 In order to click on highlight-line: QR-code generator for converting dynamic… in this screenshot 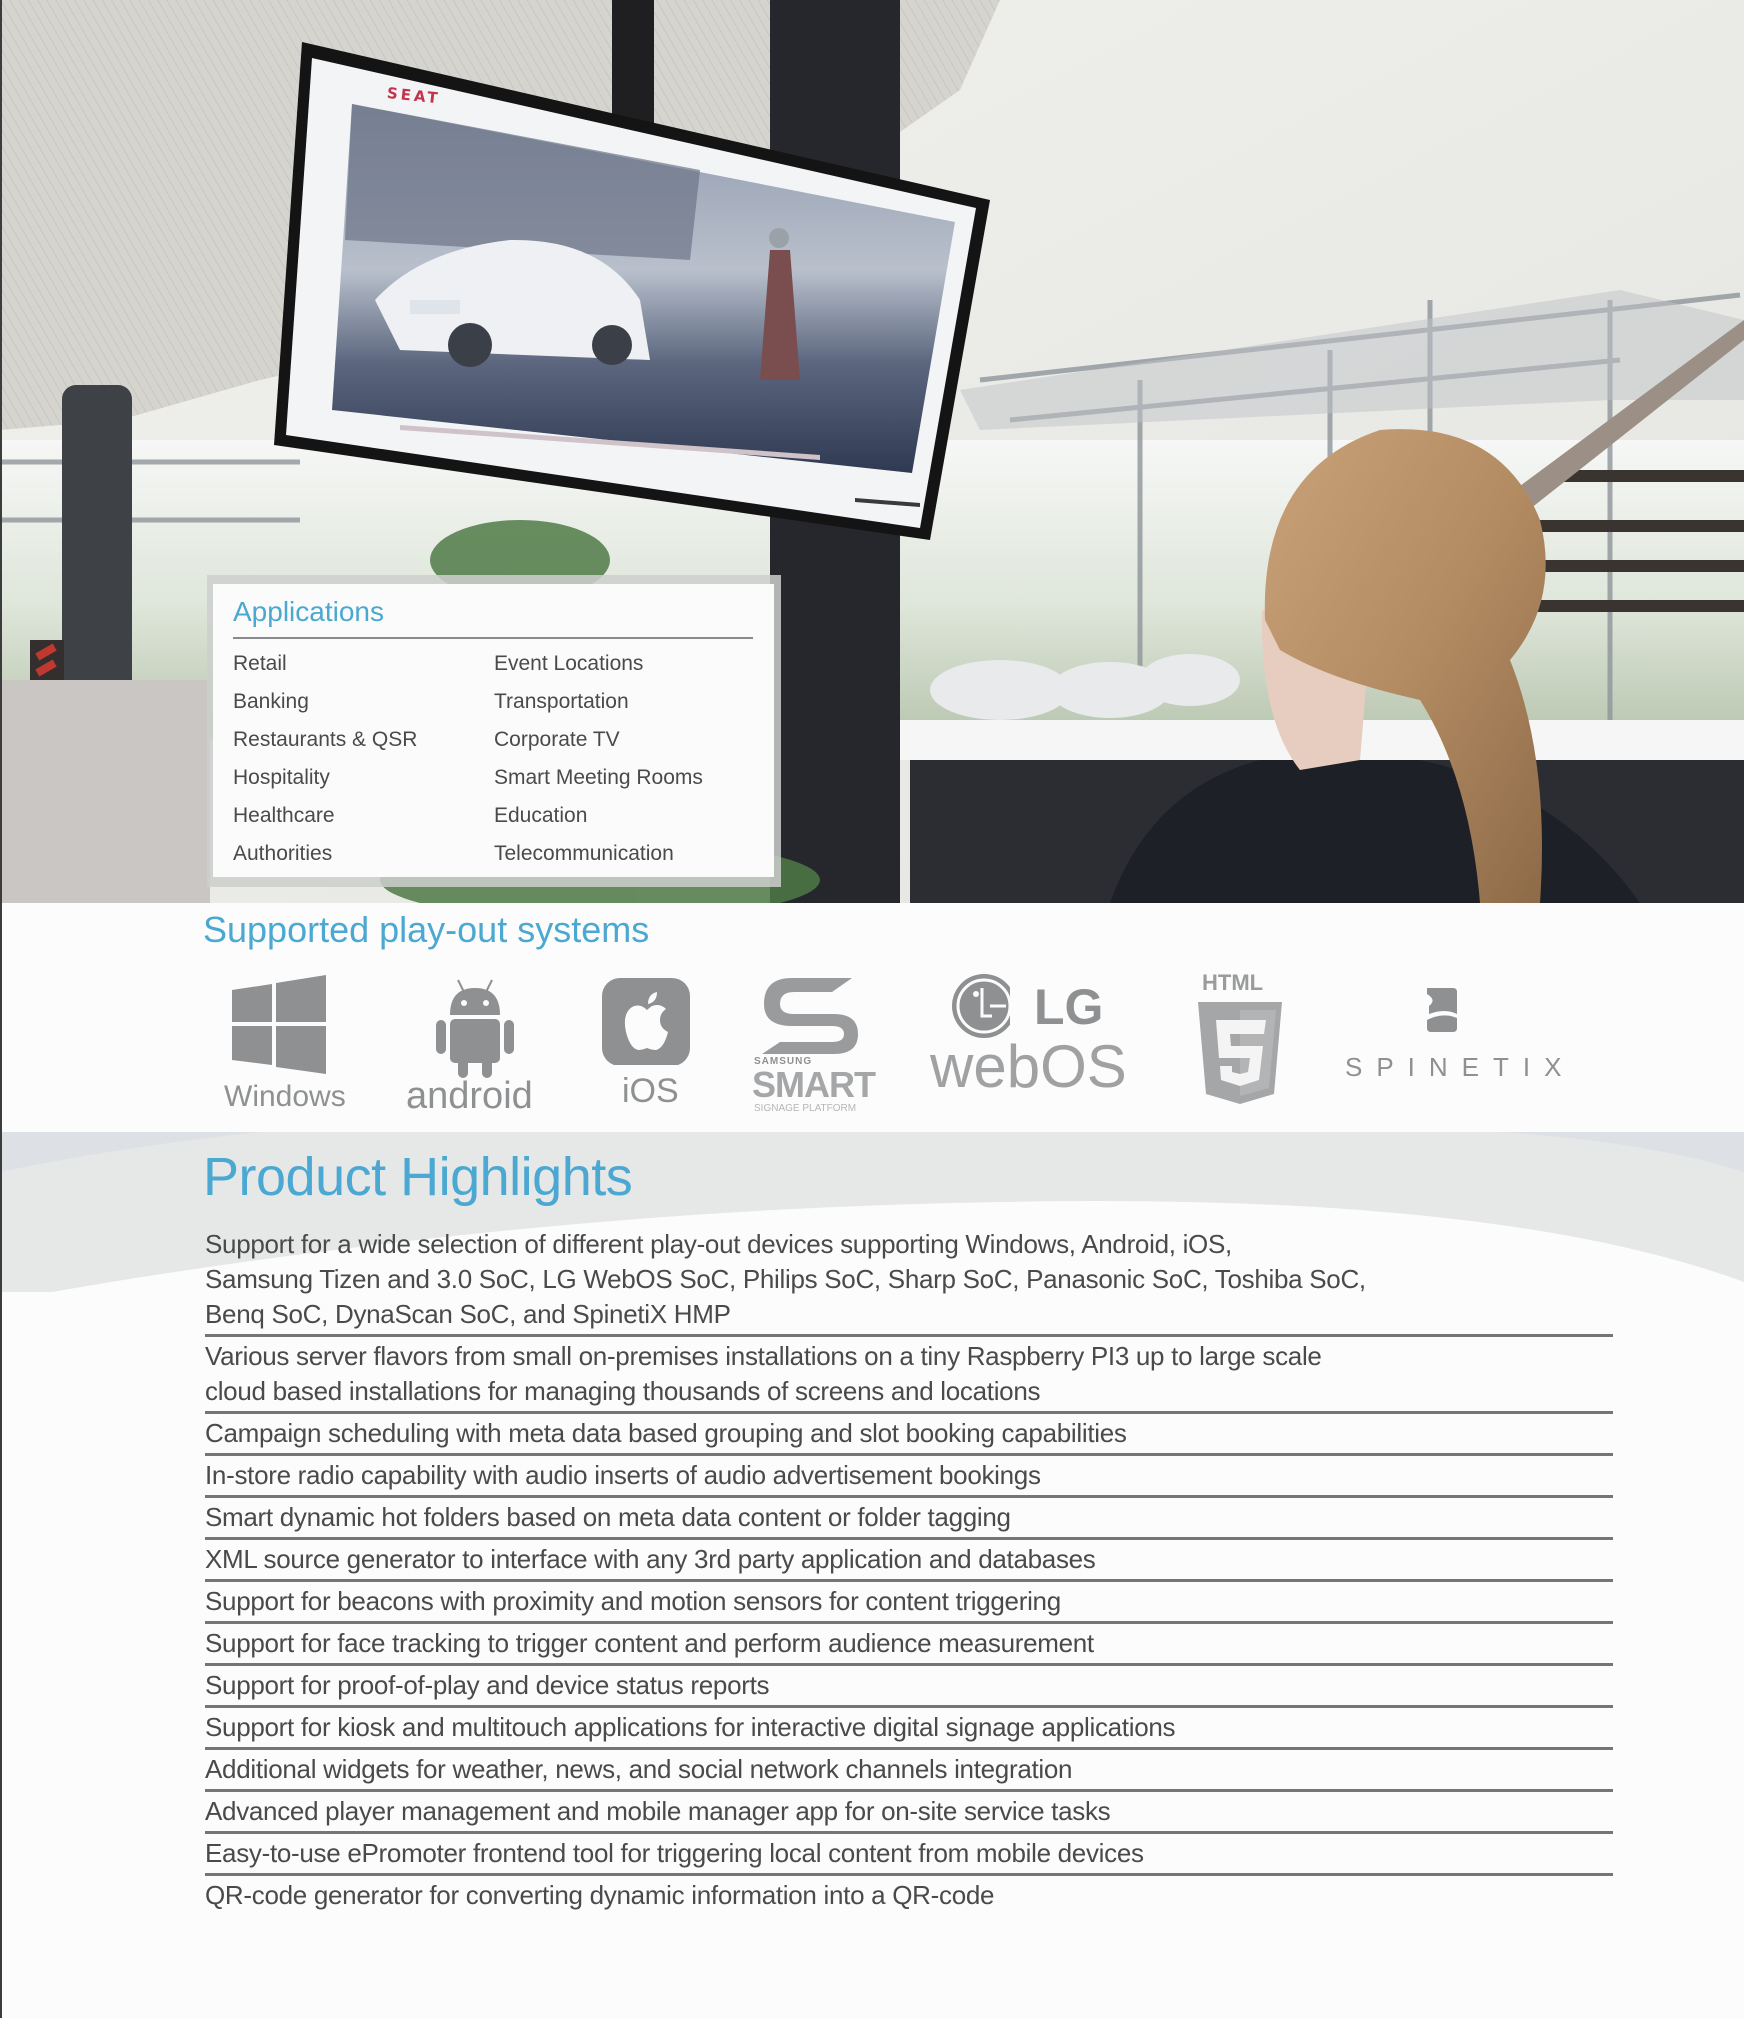, I will do `click(600, 1895)`.